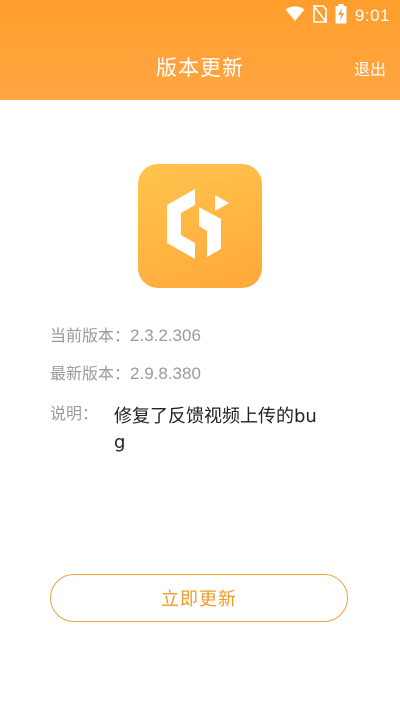 This screenshot has height=711, width=400. Describe the element at coordinates (165, 335) in the screenshot. I see `current-version-value: 2.3.2.306` at that location.